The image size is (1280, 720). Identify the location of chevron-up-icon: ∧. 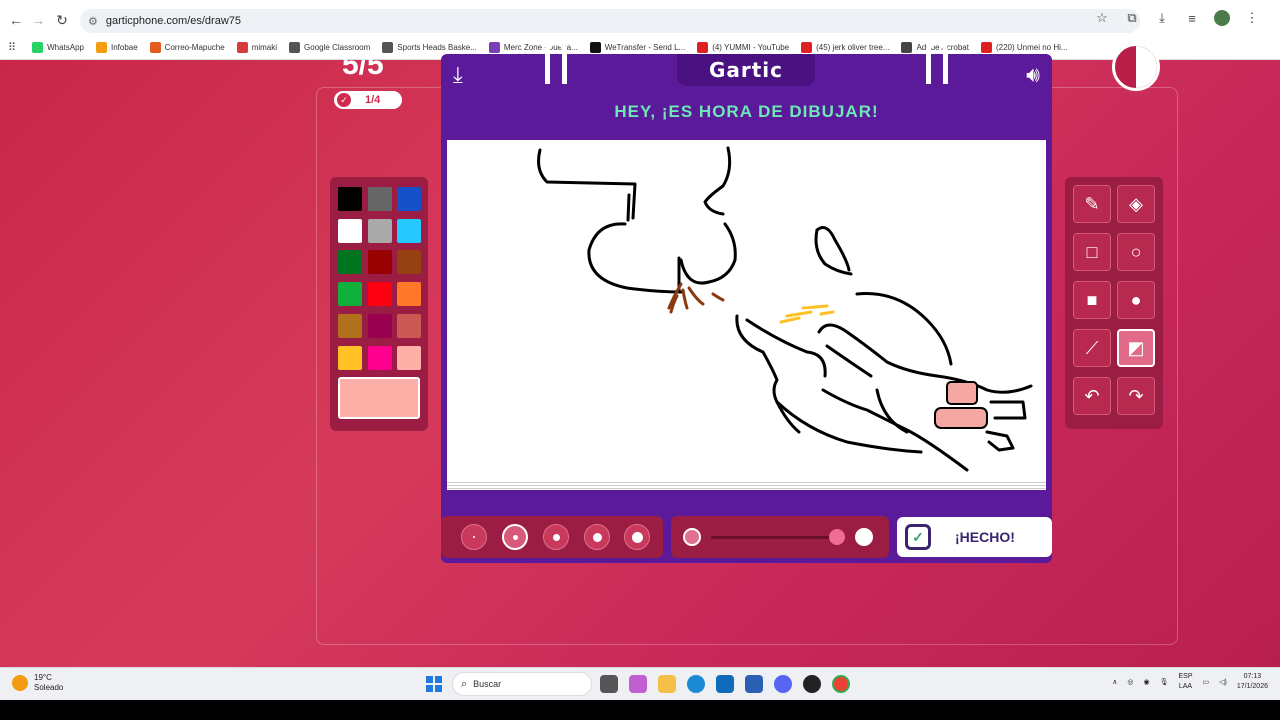
(1114, 682).